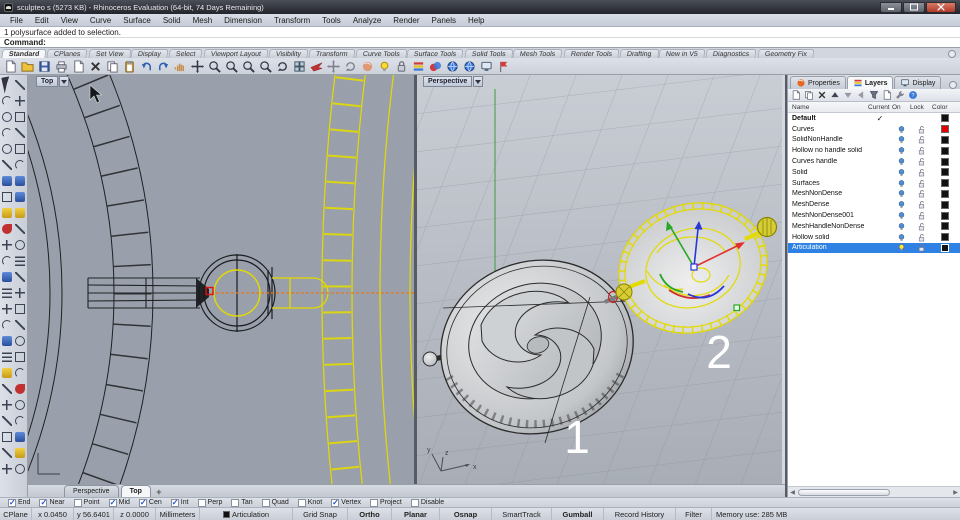  Describe the element at coordinates (146, 66) in the screenshot. I see `undo-icon` at that location.